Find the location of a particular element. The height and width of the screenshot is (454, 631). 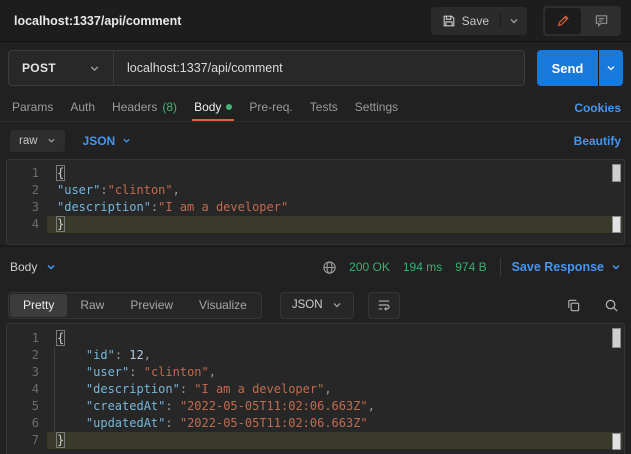

line-number: 6 is located at coordinates (35, 423).